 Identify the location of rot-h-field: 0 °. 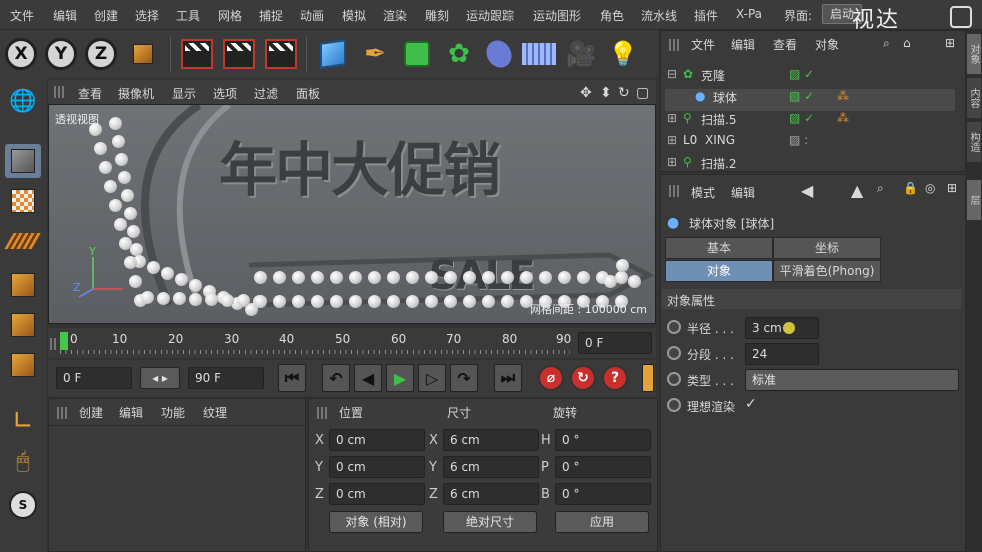
(603, 440).